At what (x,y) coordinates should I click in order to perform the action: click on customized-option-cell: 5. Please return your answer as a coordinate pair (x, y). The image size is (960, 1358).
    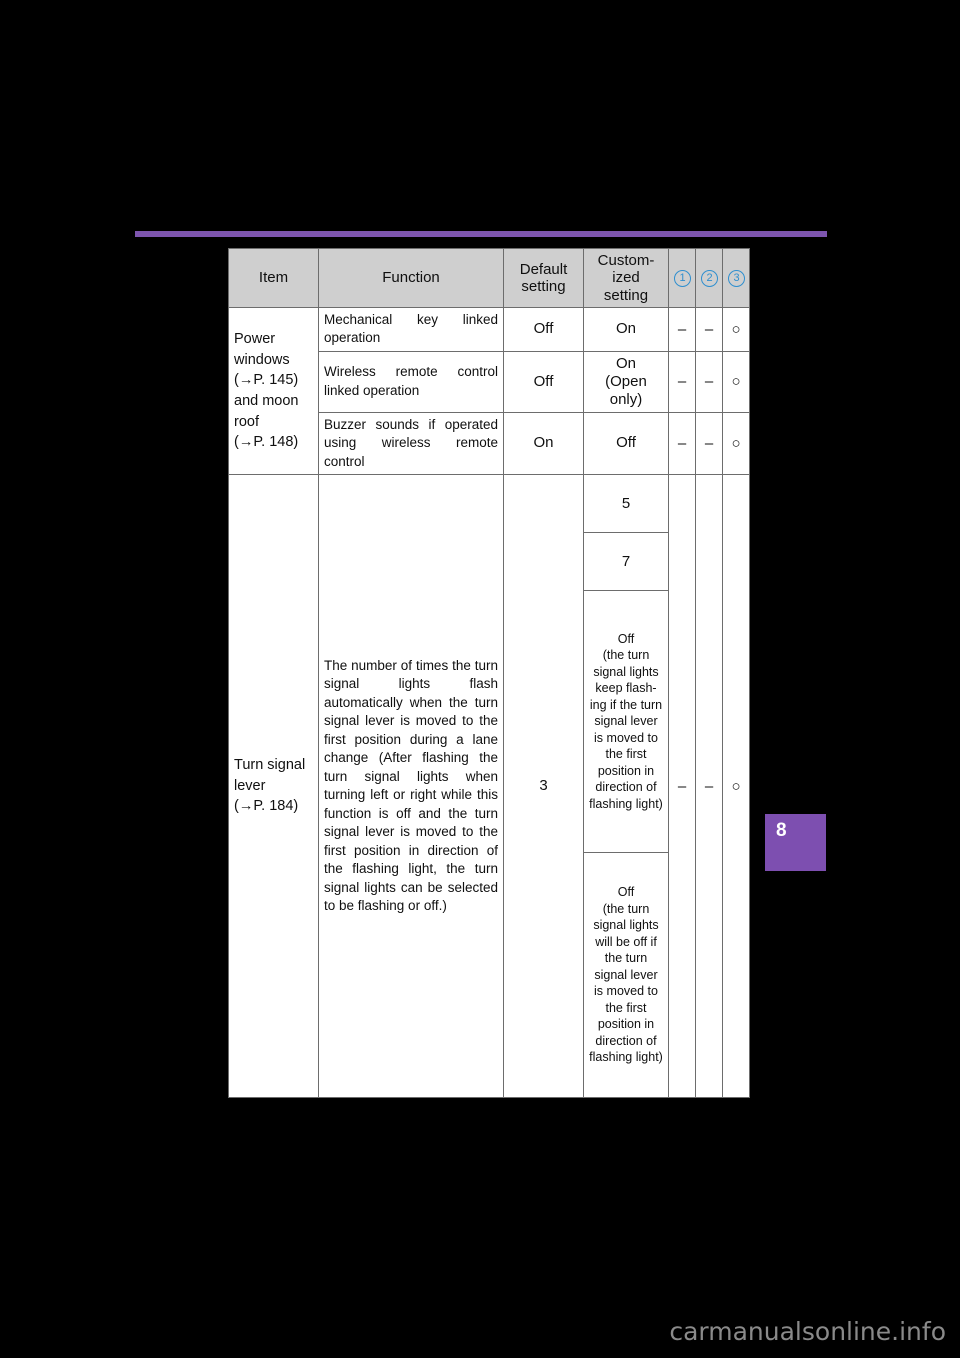
    Looking at the image, I should click on (626, 504).